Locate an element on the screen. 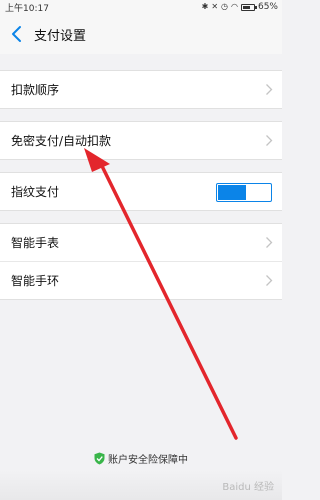 This screenshot has width=320, height=500. settings-group-wearables: 智能手表 智能手环 is located at coordinates (141, 261).